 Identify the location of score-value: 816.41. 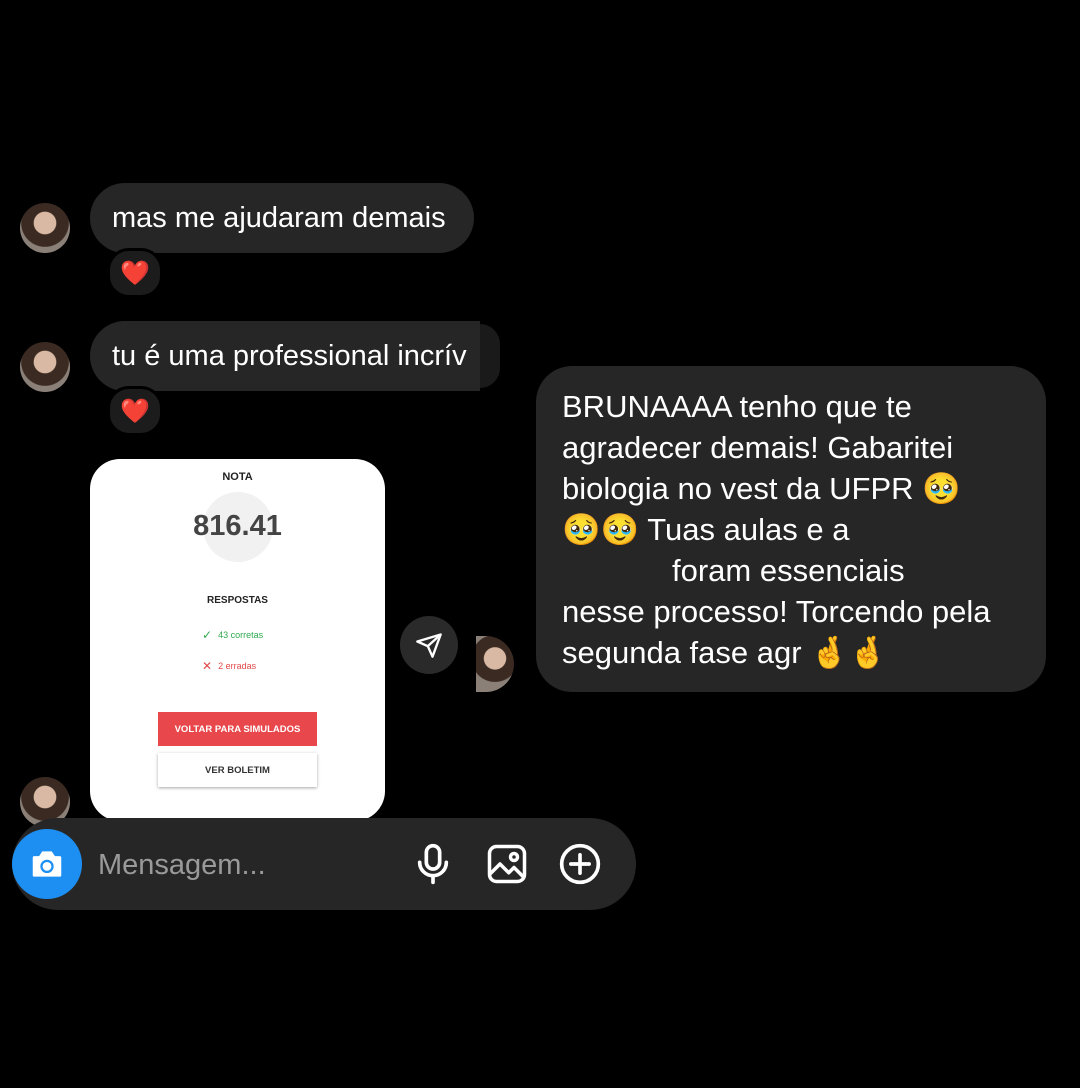
(237, 526).